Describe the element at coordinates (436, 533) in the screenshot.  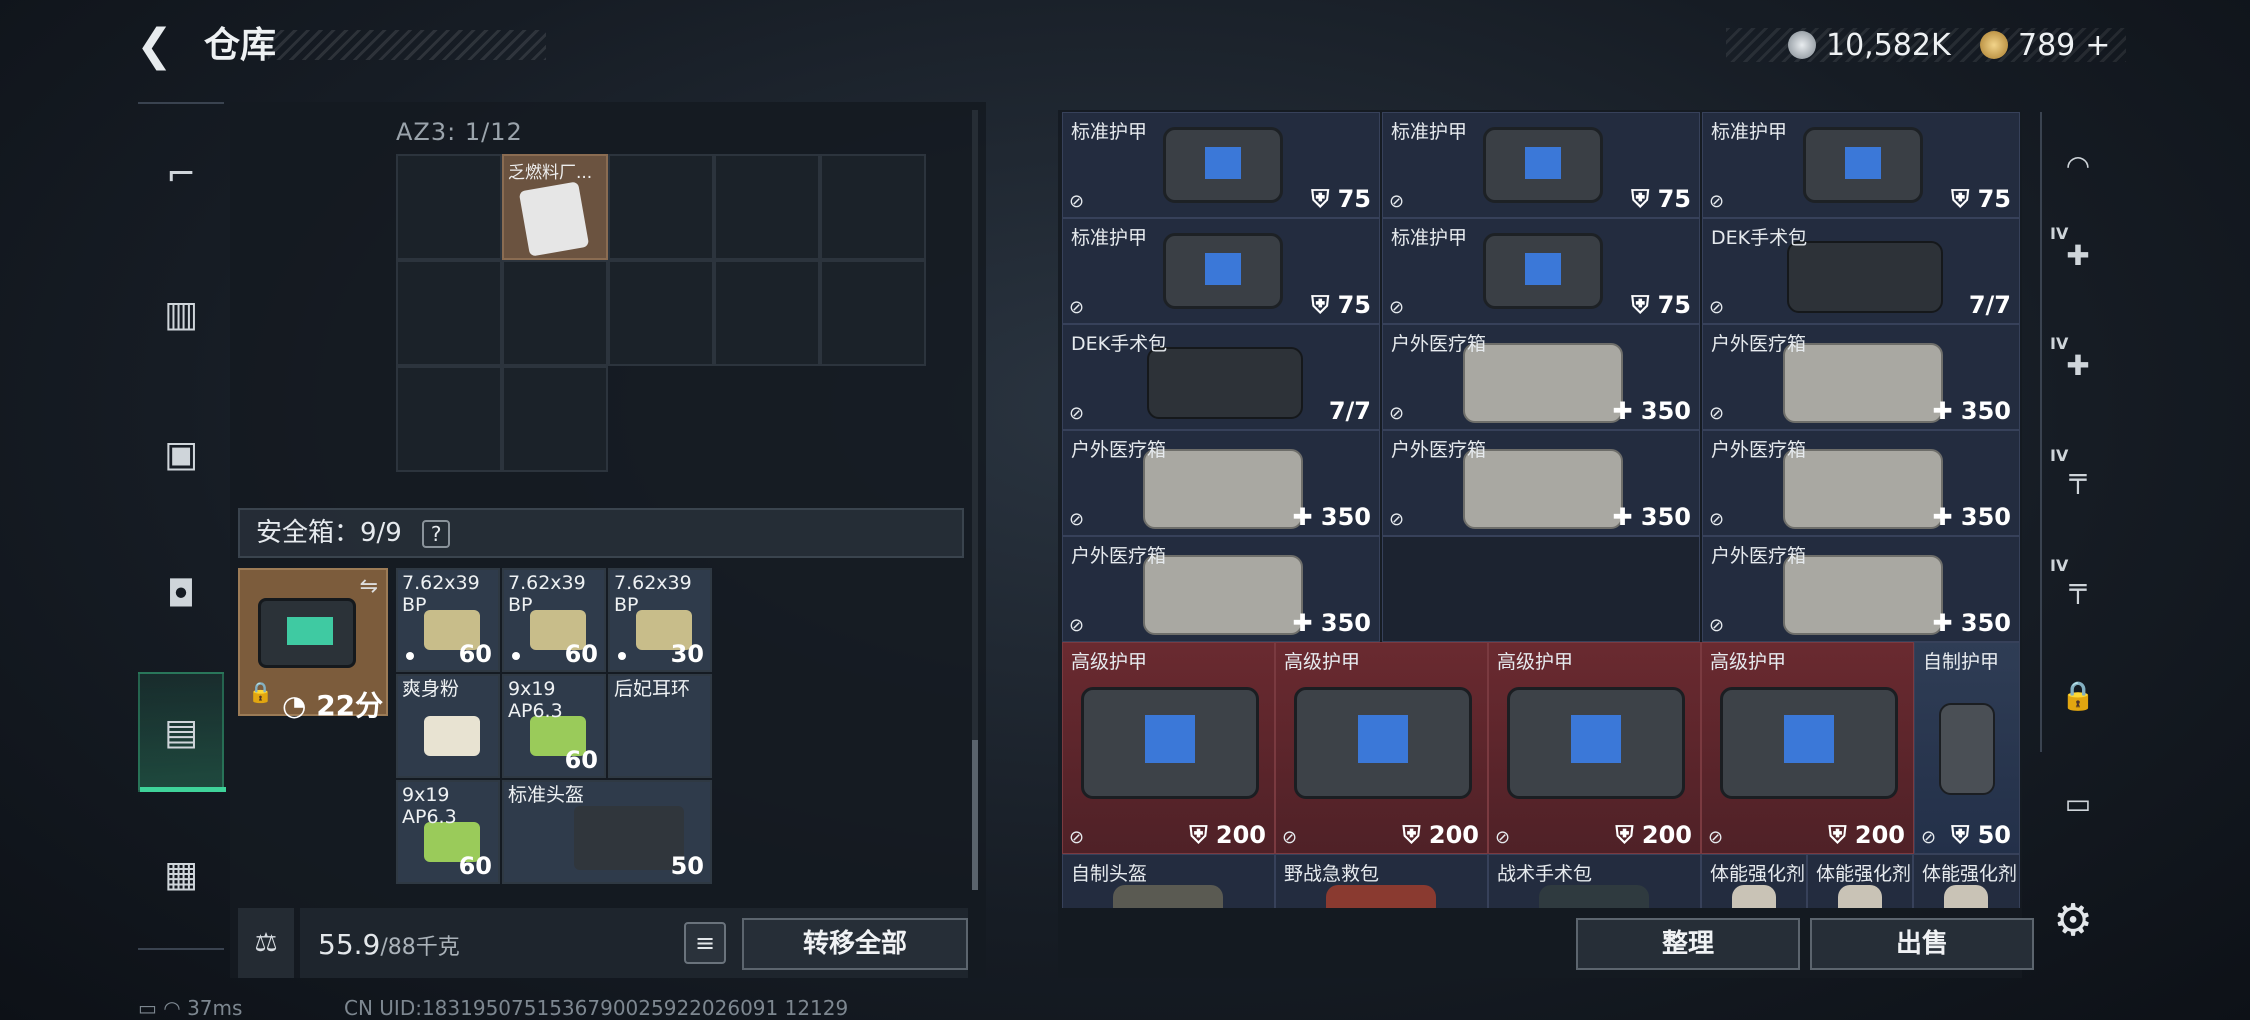
I see `help-button: ?` at that location.